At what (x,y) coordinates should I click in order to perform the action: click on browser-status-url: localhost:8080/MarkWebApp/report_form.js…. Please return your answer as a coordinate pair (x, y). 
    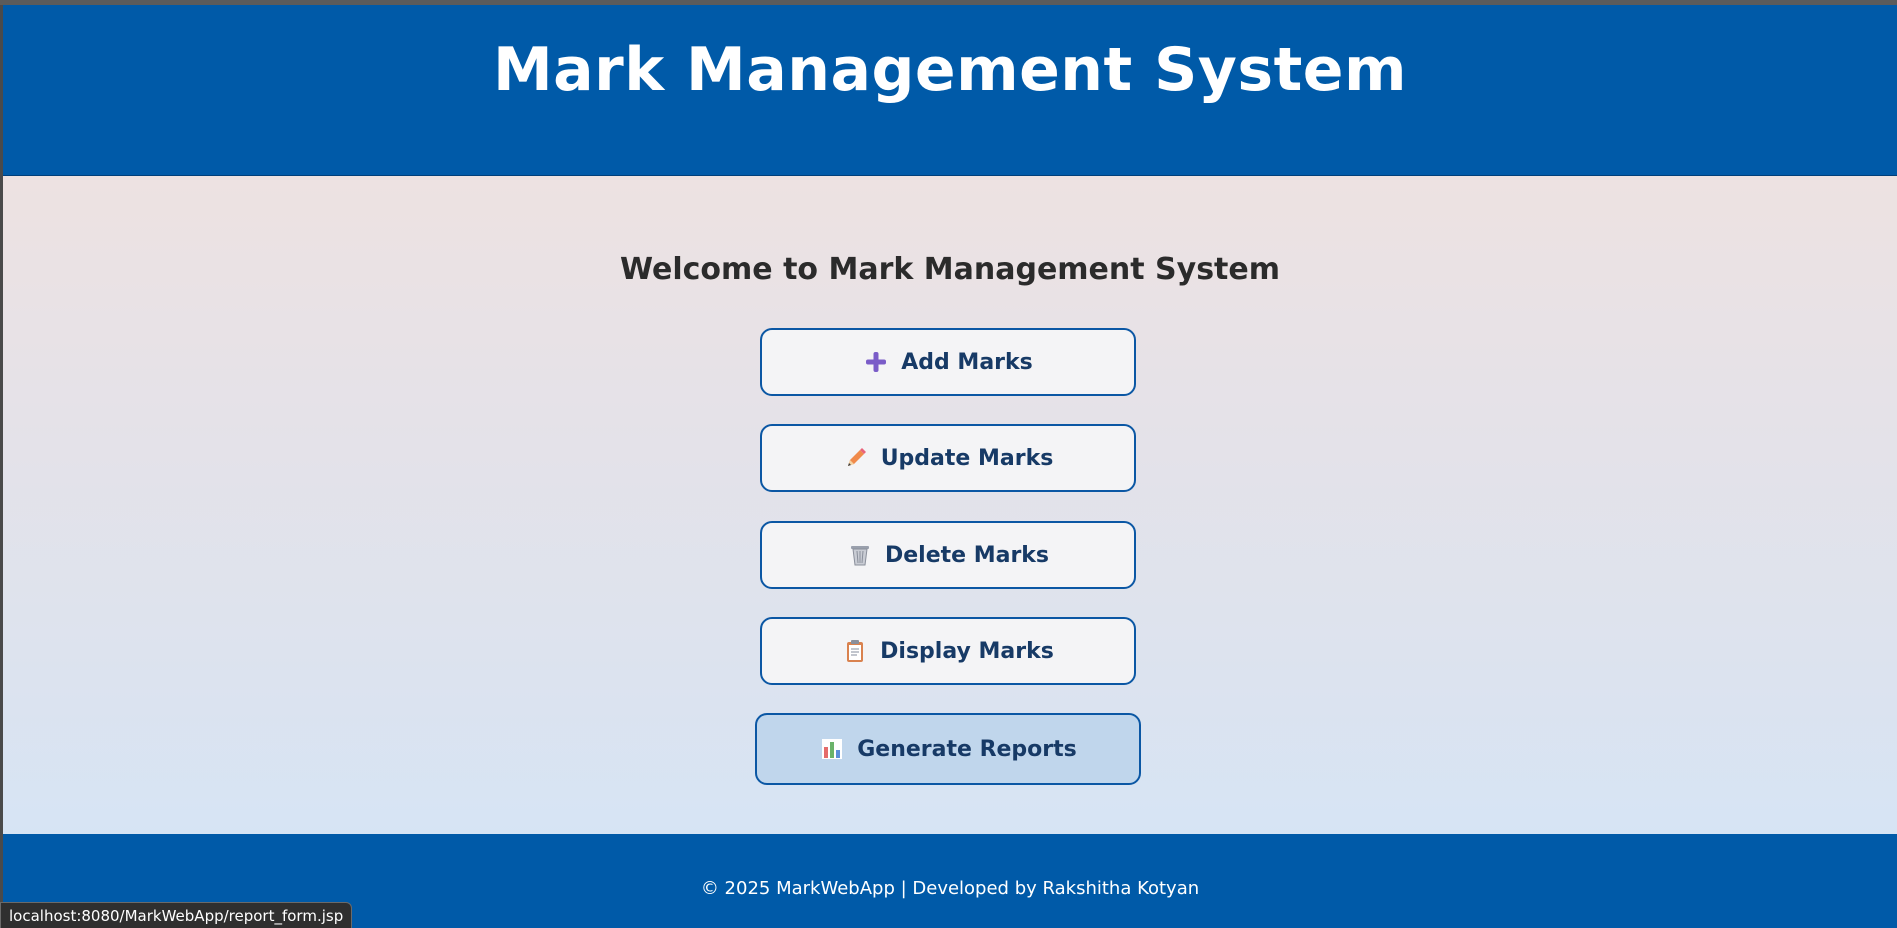
    Looking at the image, I should click on (176, 915).